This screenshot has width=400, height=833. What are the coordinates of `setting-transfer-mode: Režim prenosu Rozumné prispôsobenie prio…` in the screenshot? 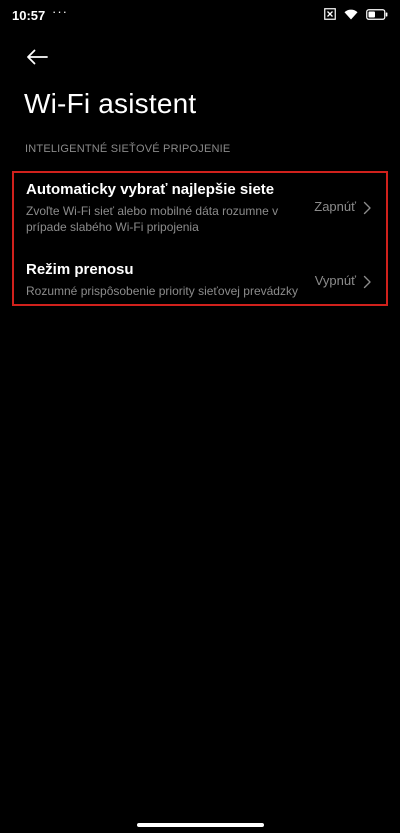 It's located at (200, 281).